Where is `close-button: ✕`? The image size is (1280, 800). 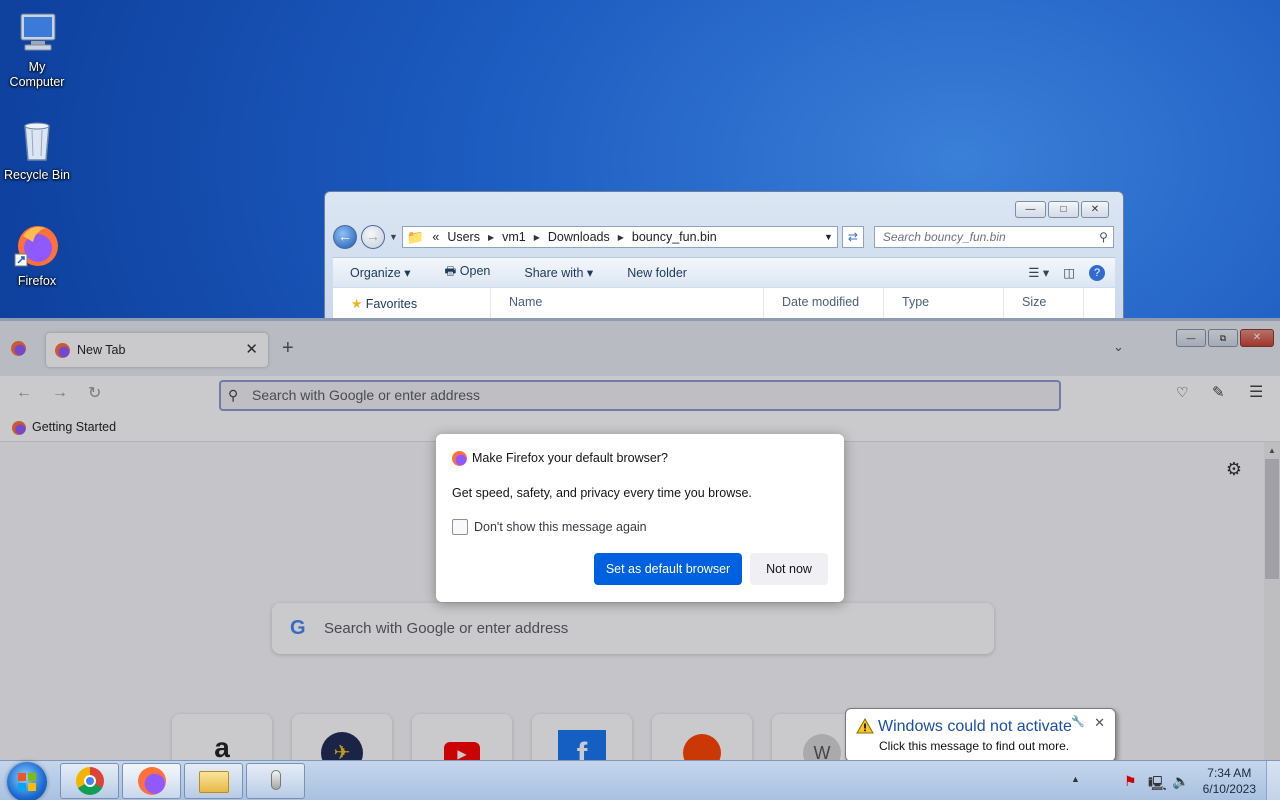 close-button: ✕ is located at coordinates (1095, 209).